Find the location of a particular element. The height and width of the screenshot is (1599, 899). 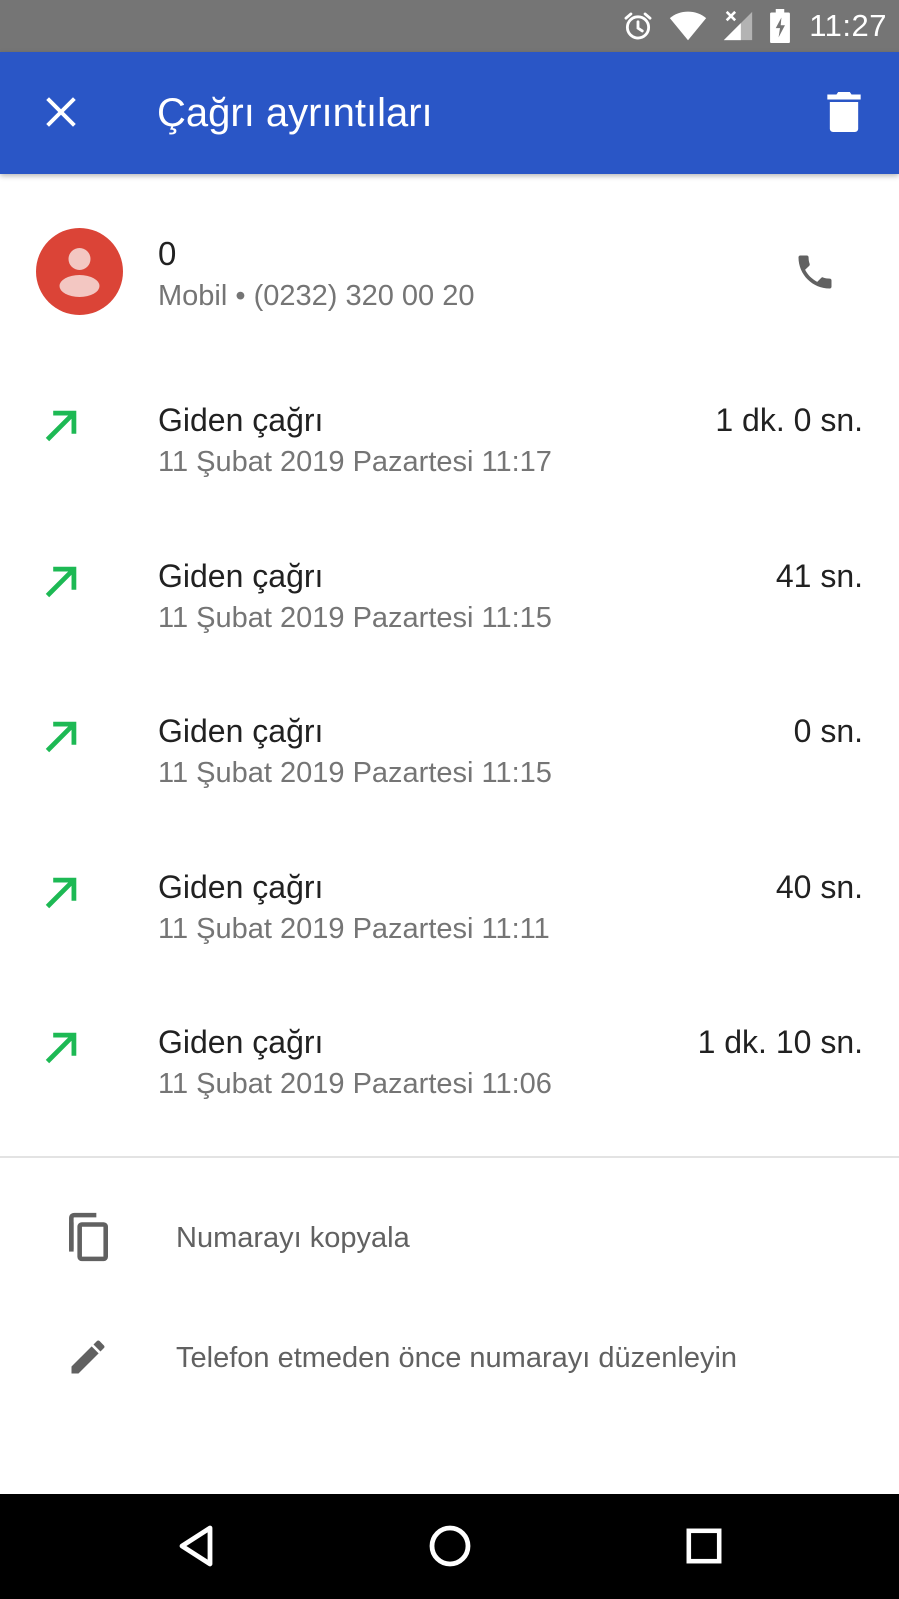

call-duration: 41 sn. is located at coordinates (819, 575).